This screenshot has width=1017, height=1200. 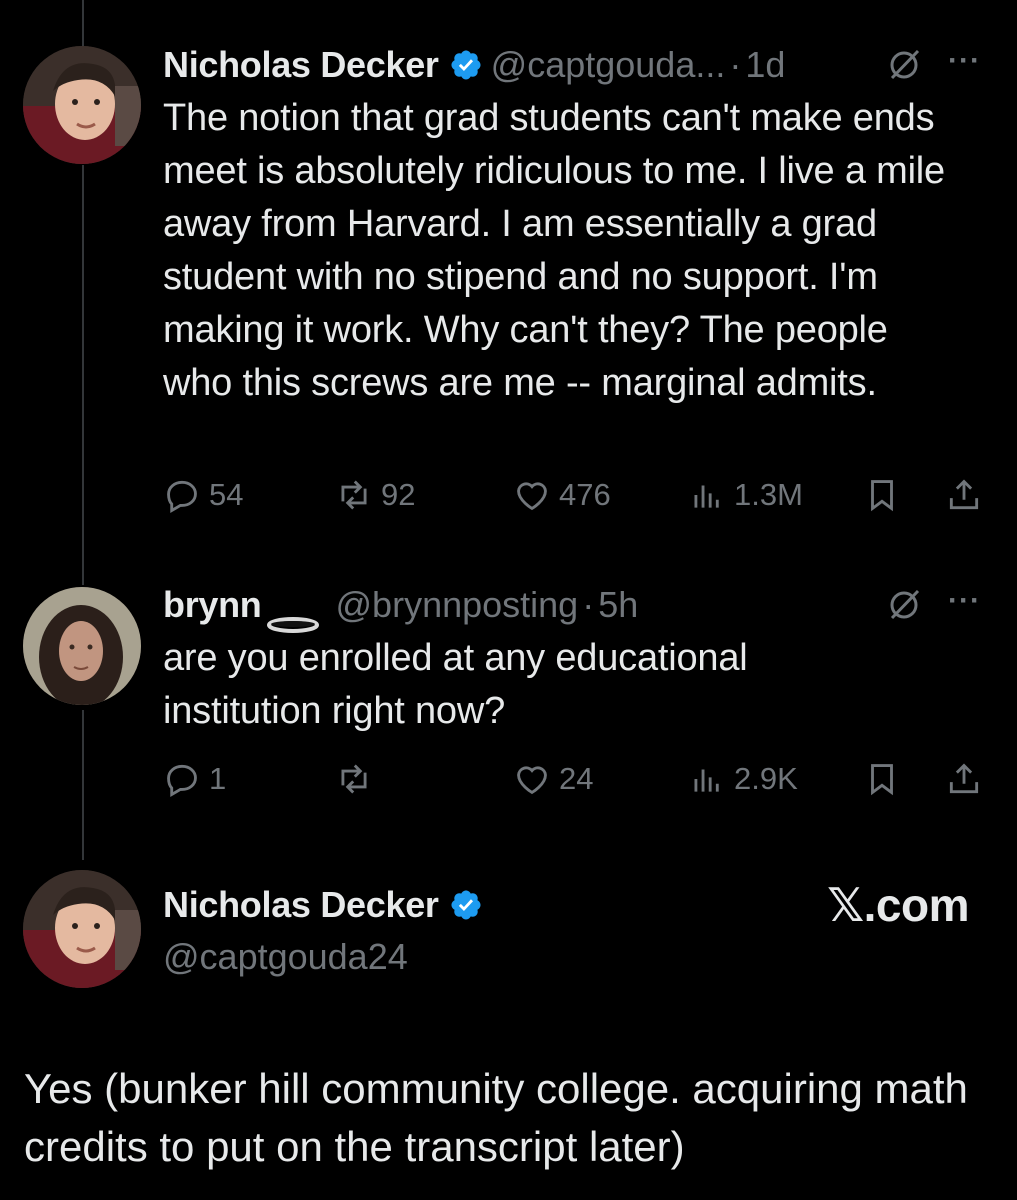 I want to click on tweet-header: Nicholas Decker, so click(x=327, y=905).